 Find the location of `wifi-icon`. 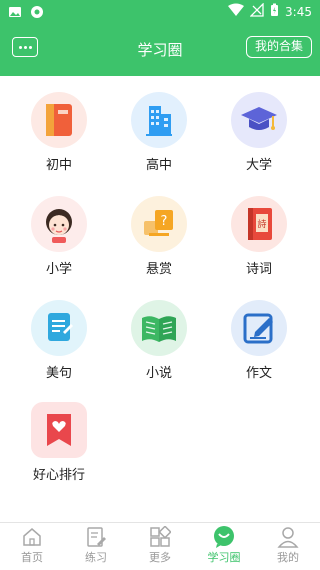

wifi-icon is located at coordinates (236, 11).